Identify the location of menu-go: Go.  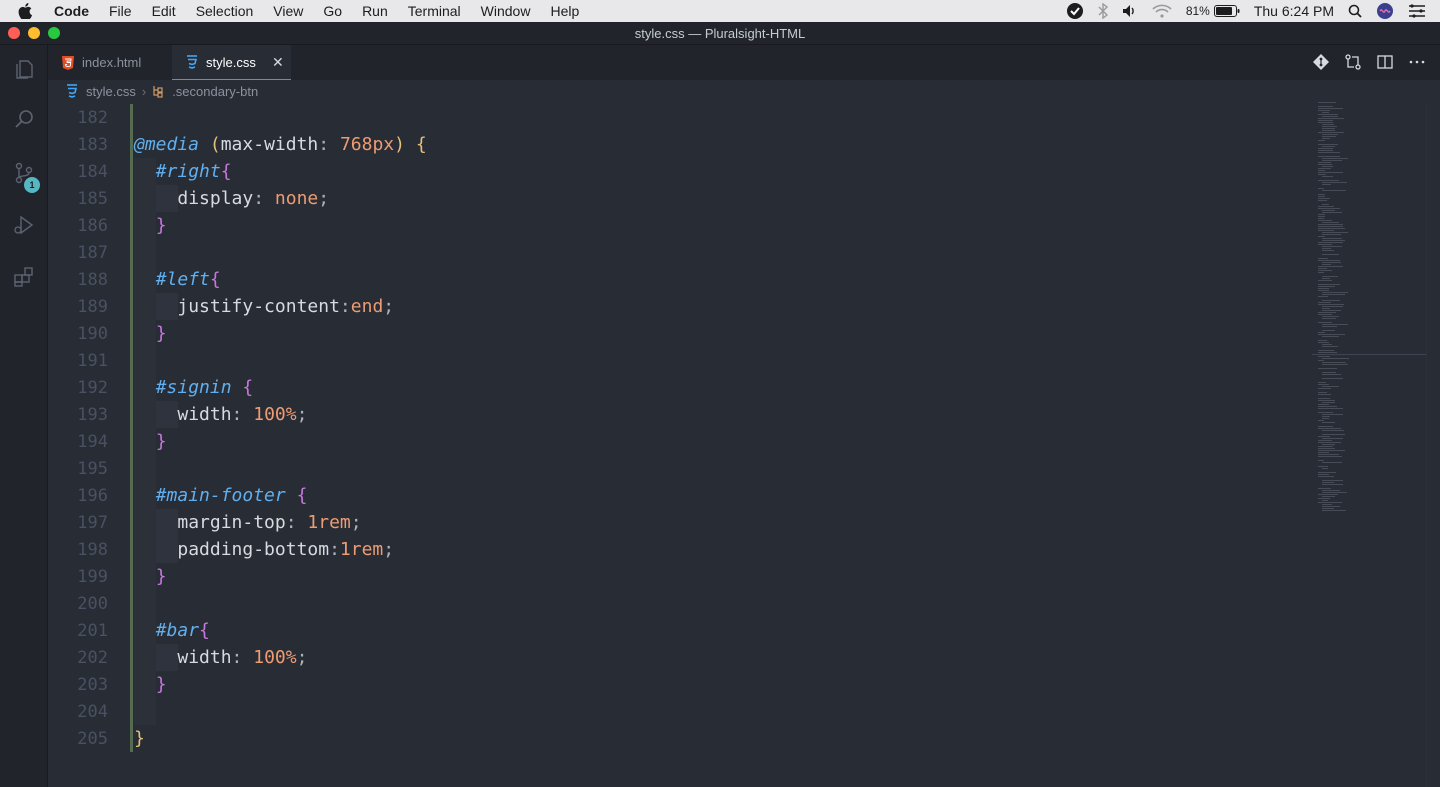
(332, 11).